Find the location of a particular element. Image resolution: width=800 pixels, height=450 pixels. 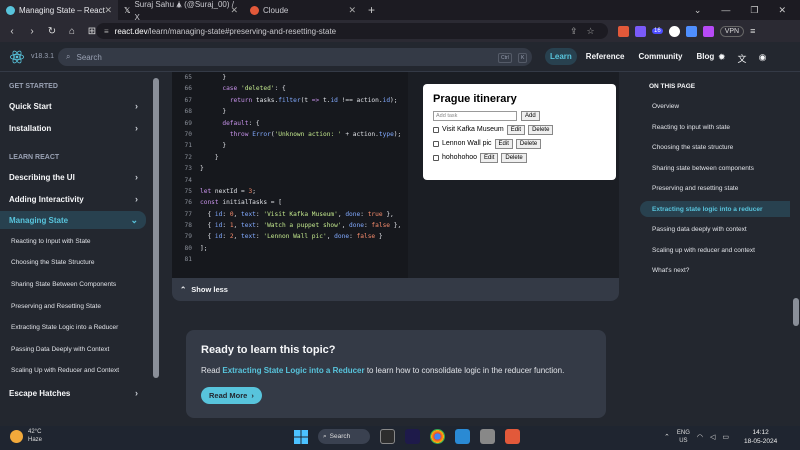

toc-item-overview: Overview is located at coordinates (715, 106).